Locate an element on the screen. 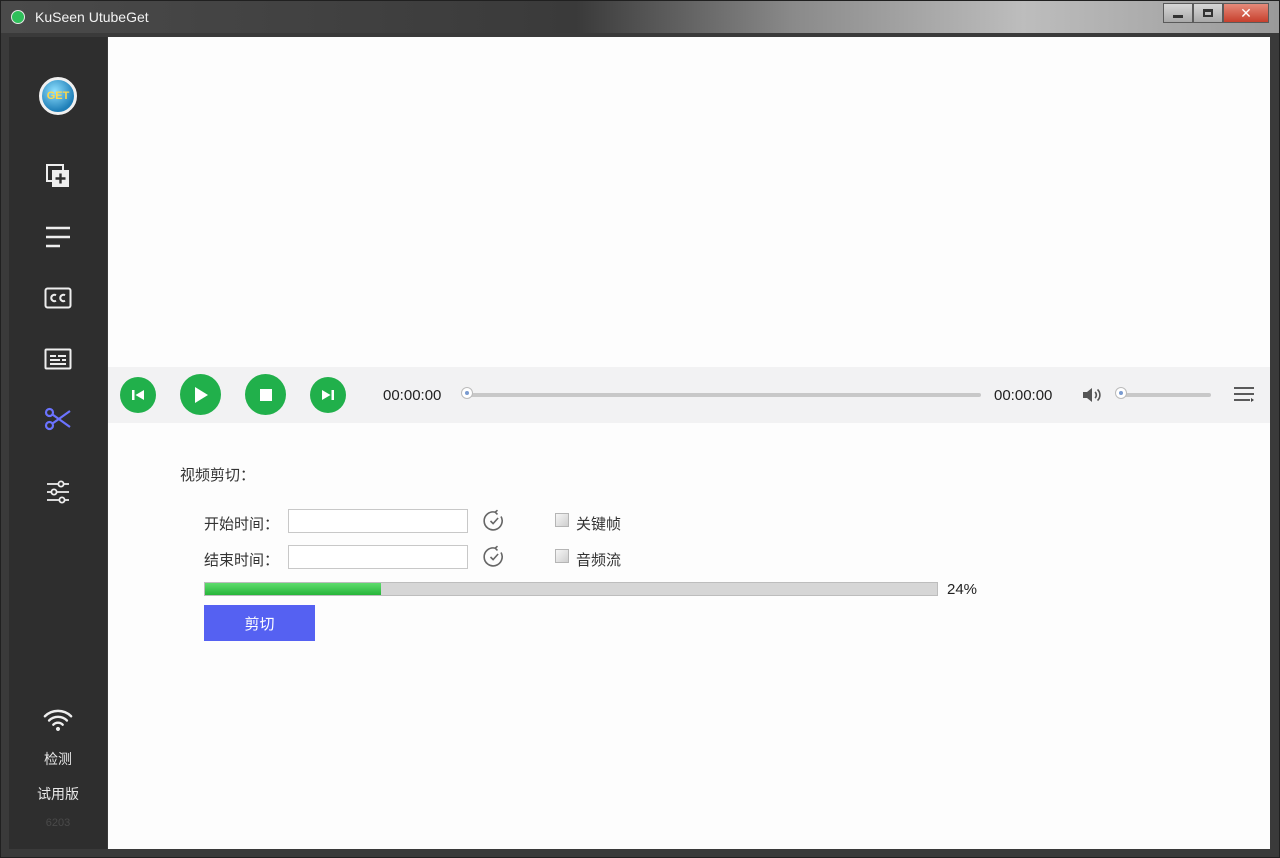  next-button is located at coordinates (328, 395).